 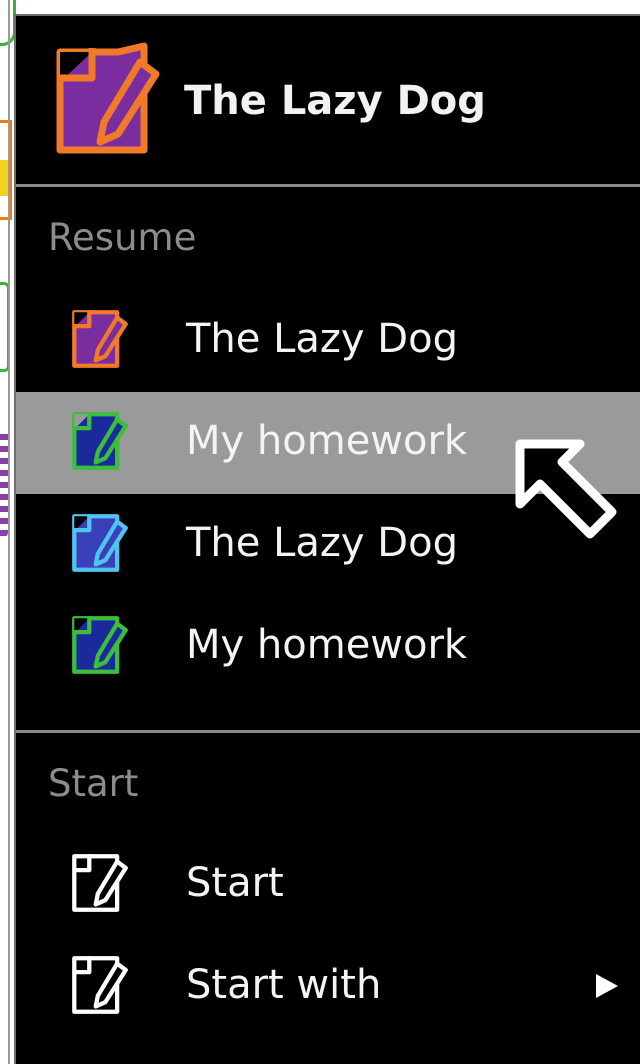 I want to click on submenu-arrow-icon, so click(x=607, y=986).